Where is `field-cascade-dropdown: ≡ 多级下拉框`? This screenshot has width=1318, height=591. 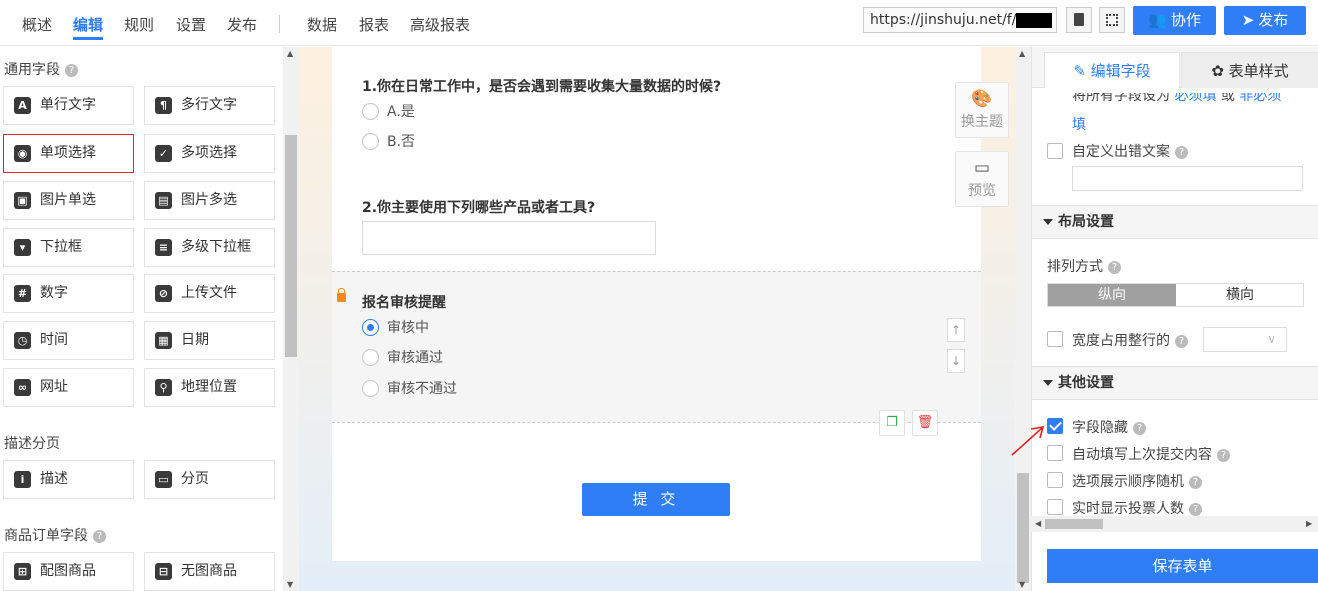 field-cascade-dropdown: ≡ 多级下拉框 is located at coordinates (209, 247).